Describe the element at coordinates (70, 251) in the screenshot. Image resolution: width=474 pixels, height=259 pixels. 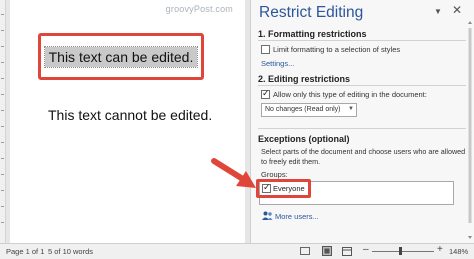
I see `word-count: 5 of 10 words` at that location.